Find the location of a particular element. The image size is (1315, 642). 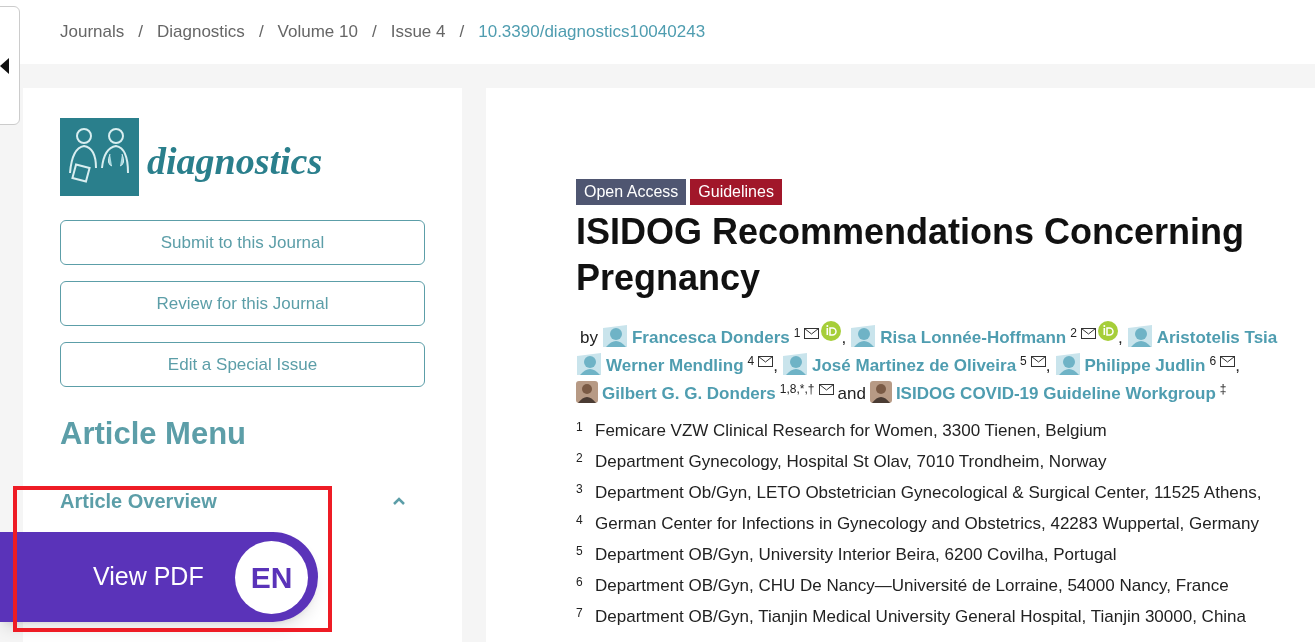

author-name-link: Werner Mendling is located at coordinates (675, 365).